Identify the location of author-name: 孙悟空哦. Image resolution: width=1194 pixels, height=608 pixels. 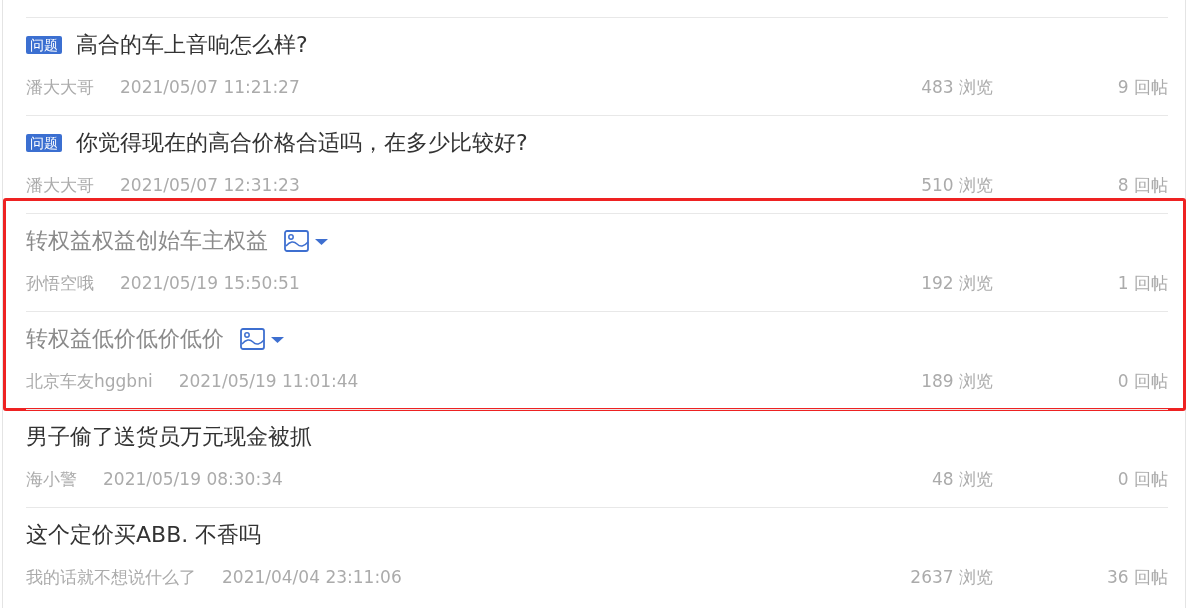
(60, 283).